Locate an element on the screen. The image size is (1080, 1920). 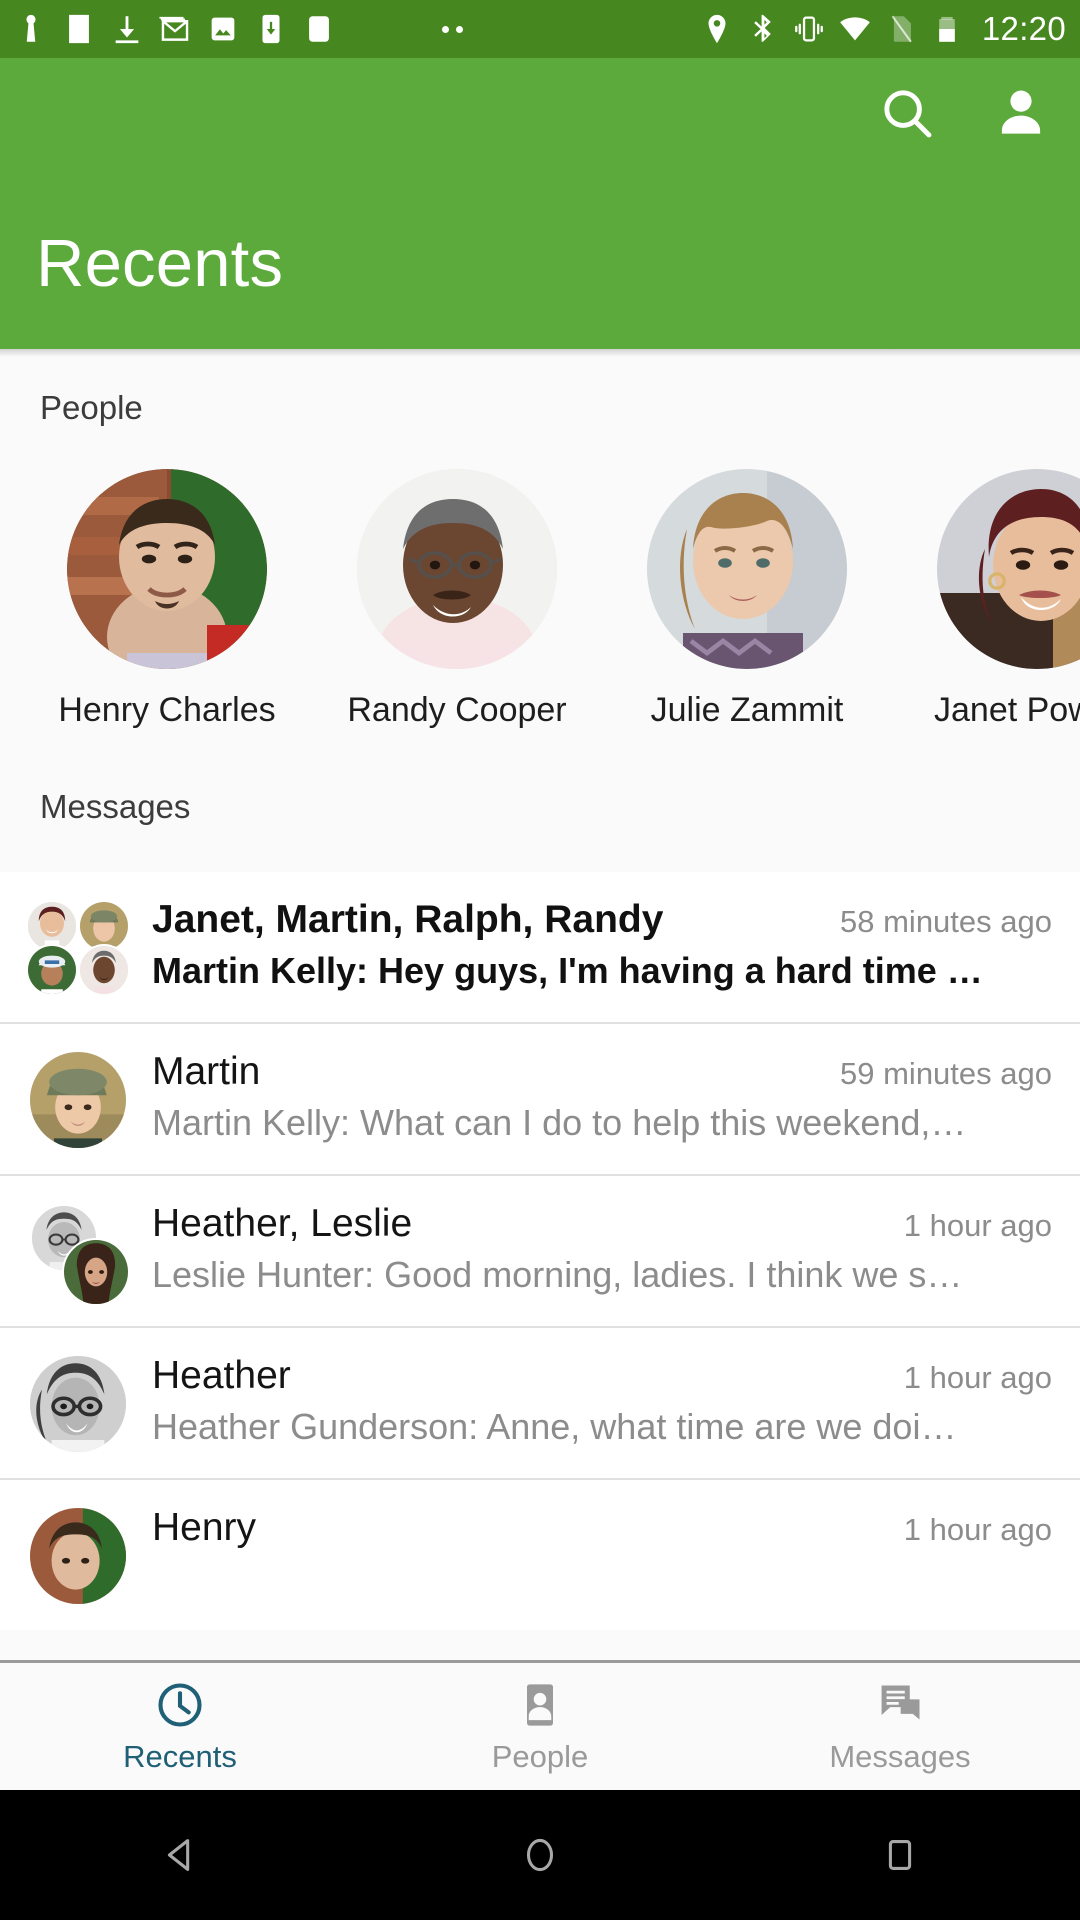
person-item: Julie Zammit is located at coordinates (747, 599).